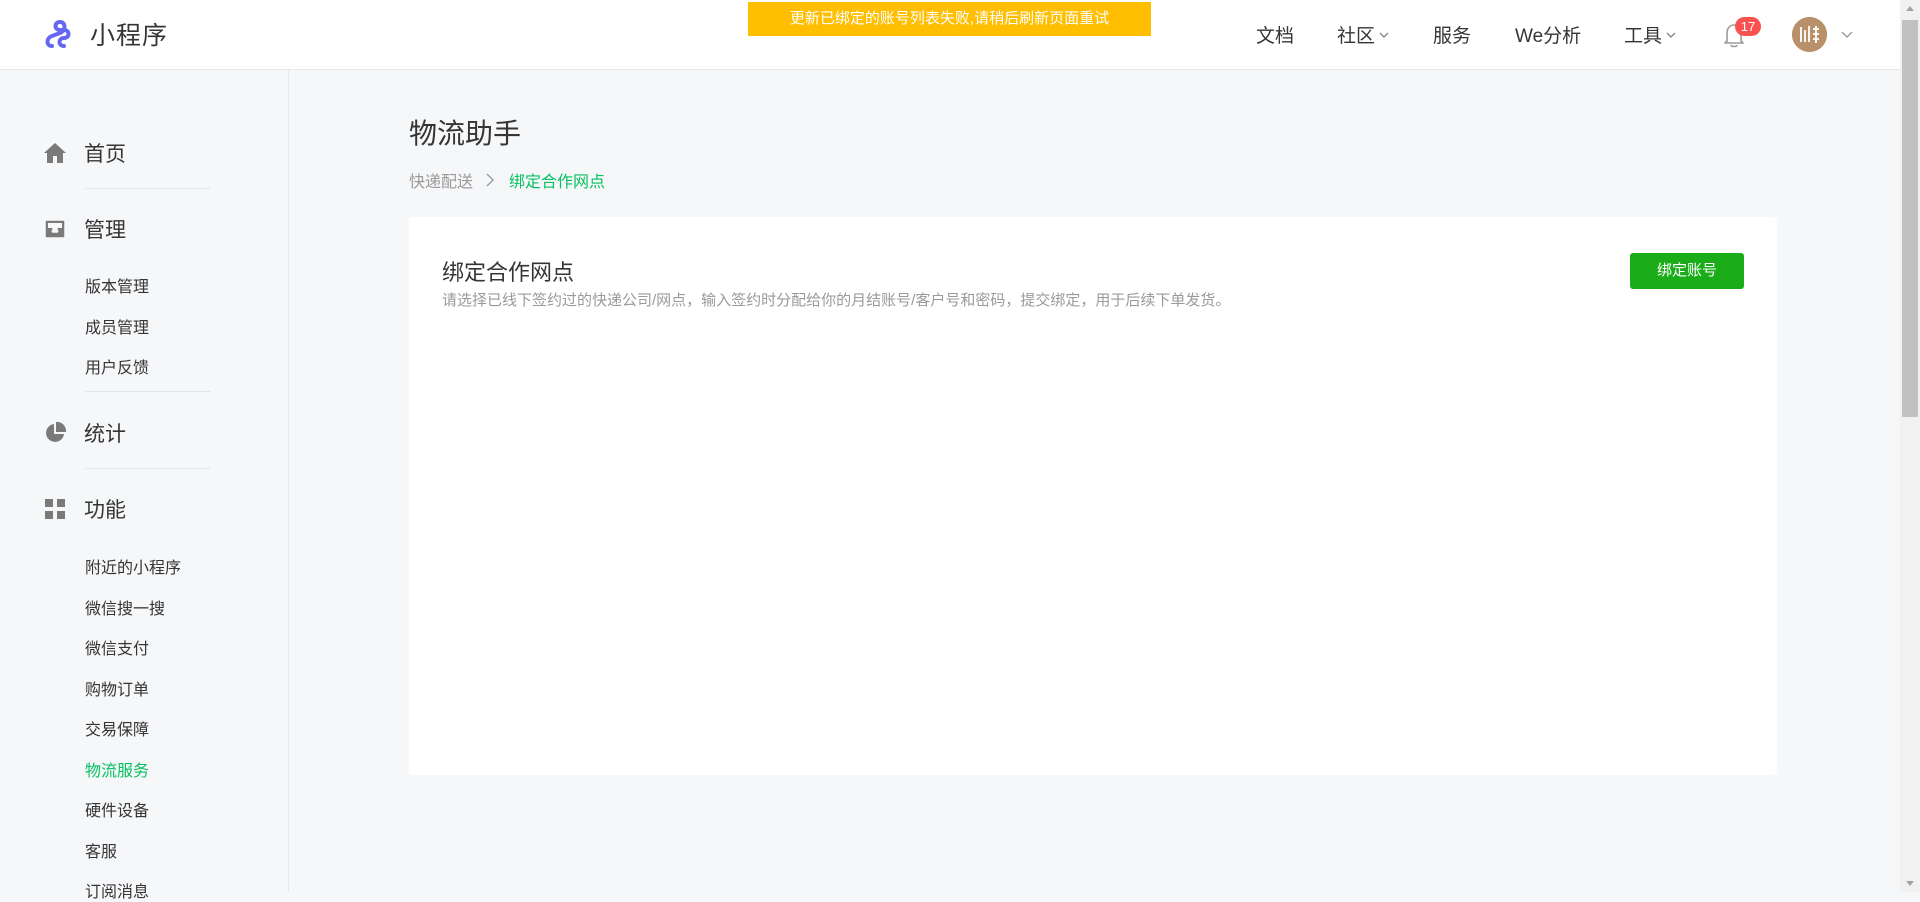 The image size is (1920, 902). I want to click on sidebar-item-logistics: 物流服务, so click(117, 769).